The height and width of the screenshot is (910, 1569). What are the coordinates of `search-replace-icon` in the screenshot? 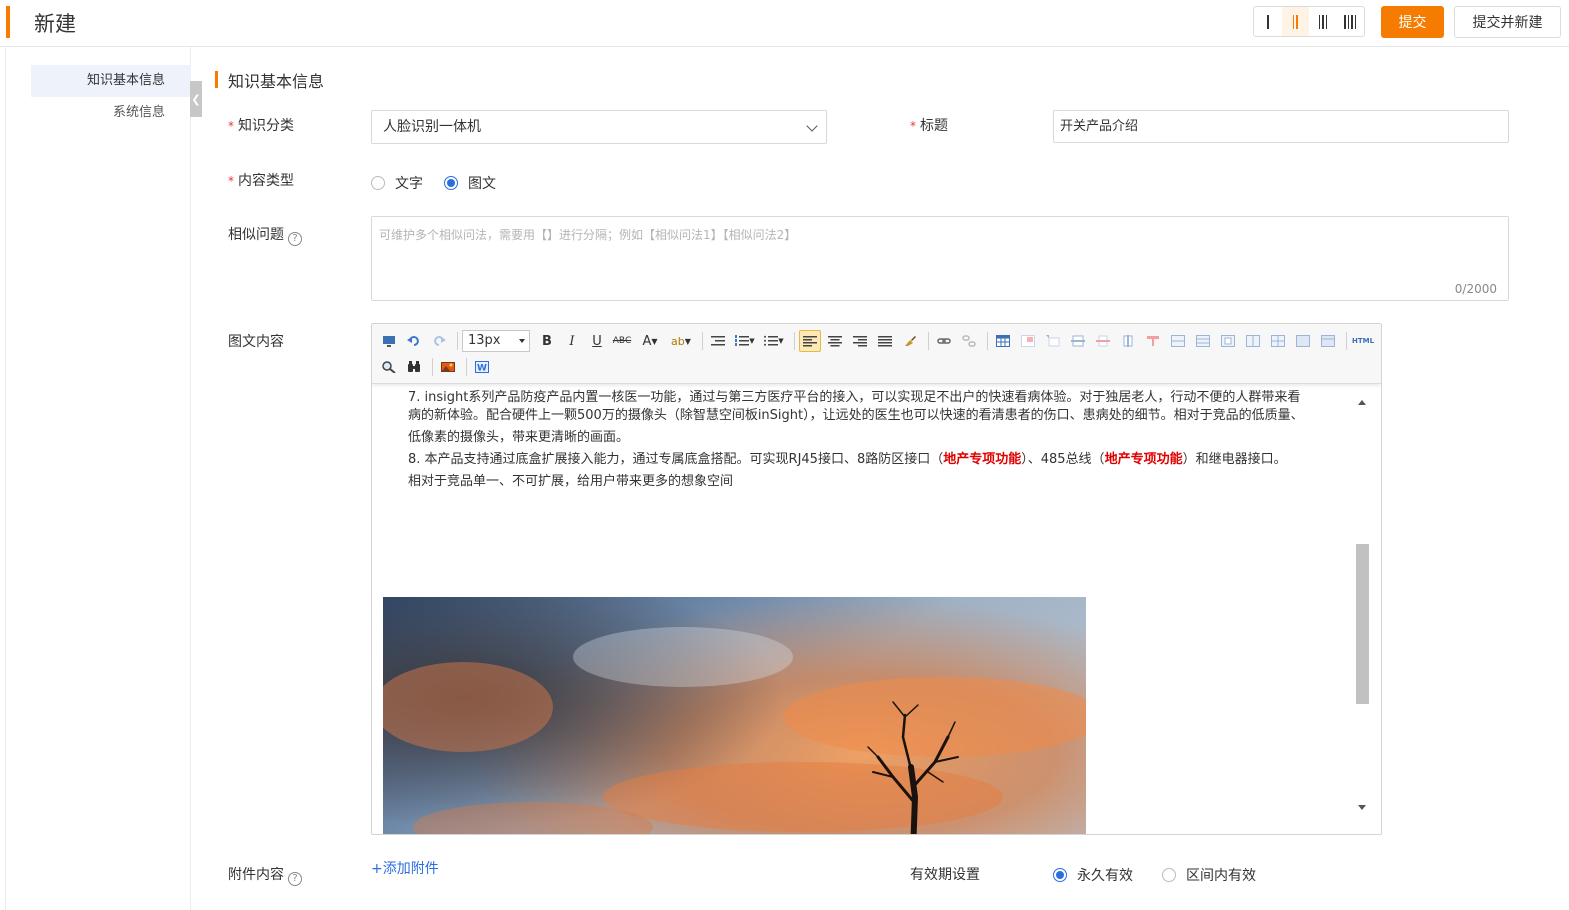 It's located at (389, 367).